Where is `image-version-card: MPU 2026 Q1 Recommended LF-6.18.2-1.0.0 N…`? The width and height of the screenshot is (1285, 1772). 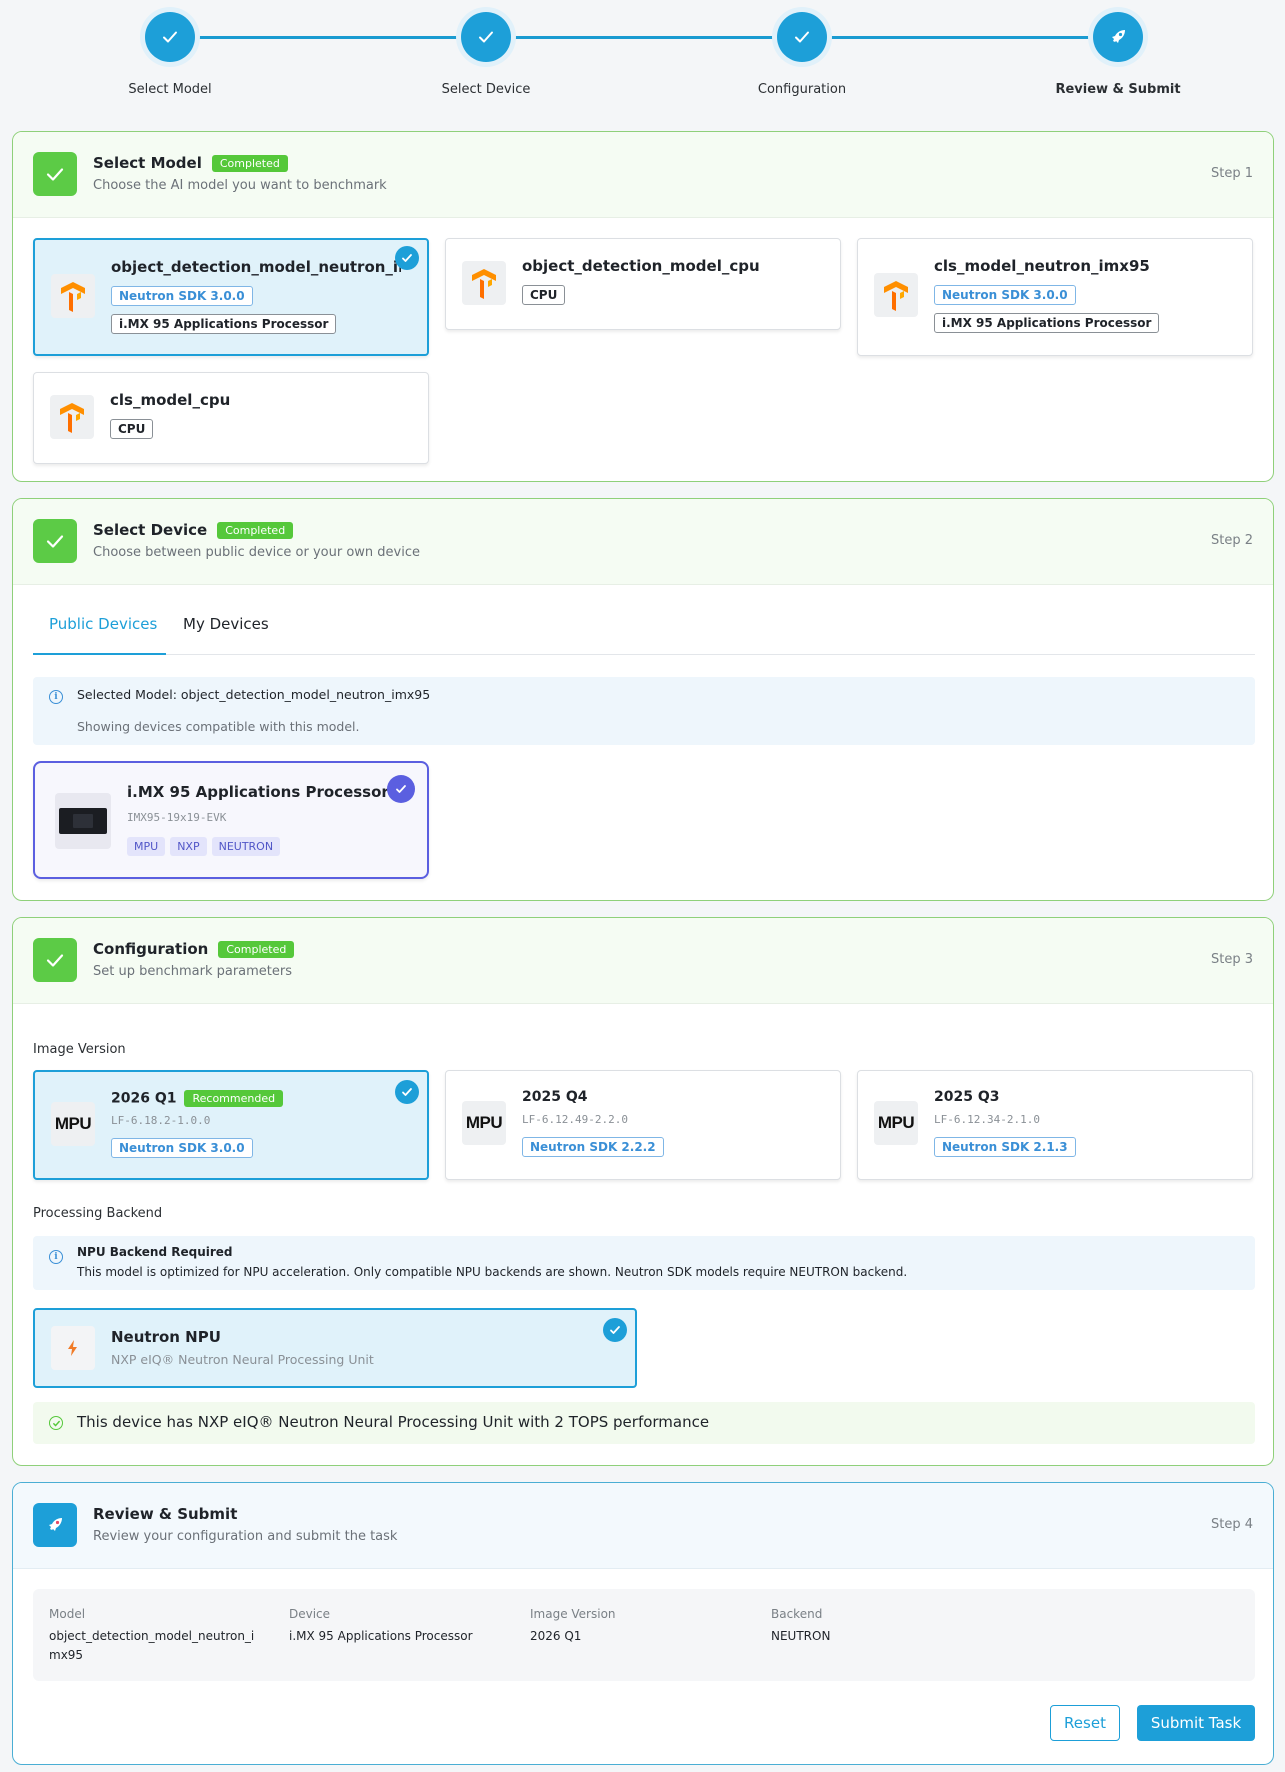
image-version-card: MPU 2026 Q1 Recommended LF-6.18.2-1.0.0 N… is located at coordinates (231, 1125).